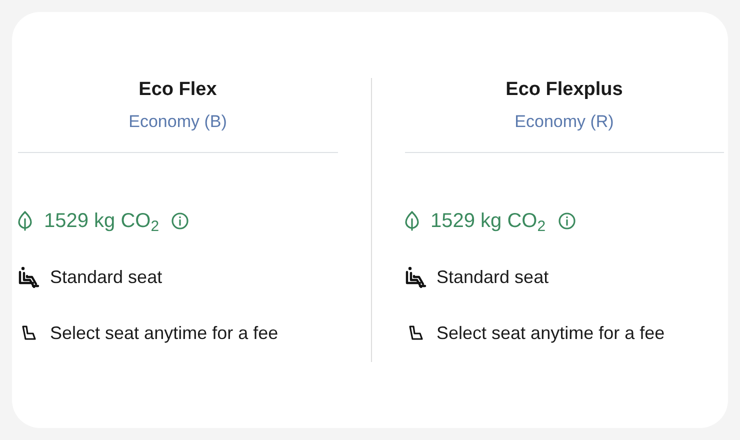 Image resolution: width=740 pixels, height=440 pixels. What do you see at coordinates (177, 90) in the screenshot?
I see `fare-name: Eco Flex` at bounding box center [177, 90].